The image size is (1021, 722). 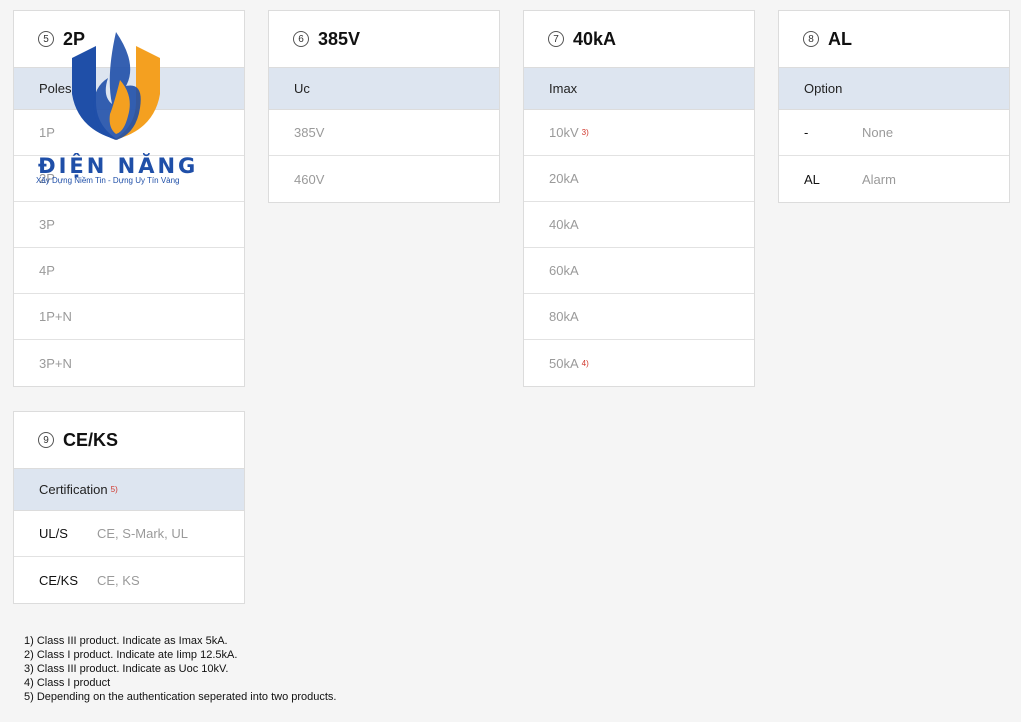 I want to click on imax-value: 50kA, so click(x=564, y=363).